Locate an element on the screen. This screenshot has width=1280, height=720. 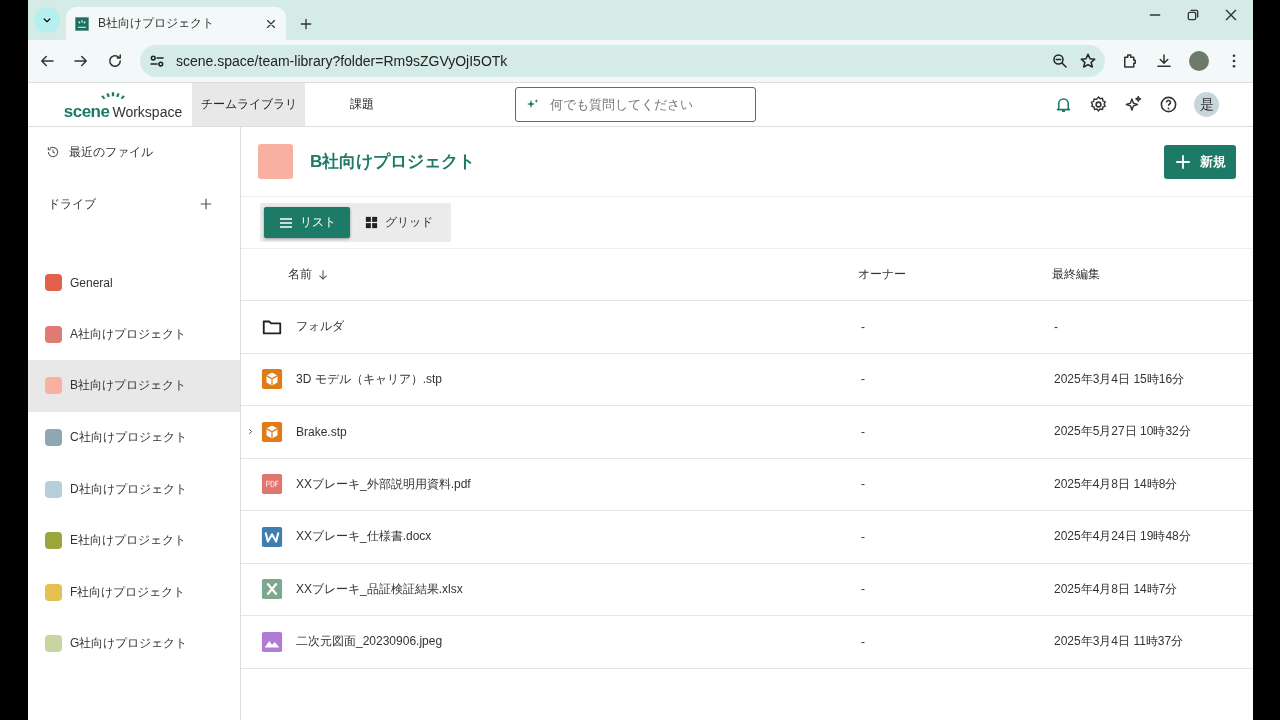
restore-icon is located at coordinates (1193, 15).